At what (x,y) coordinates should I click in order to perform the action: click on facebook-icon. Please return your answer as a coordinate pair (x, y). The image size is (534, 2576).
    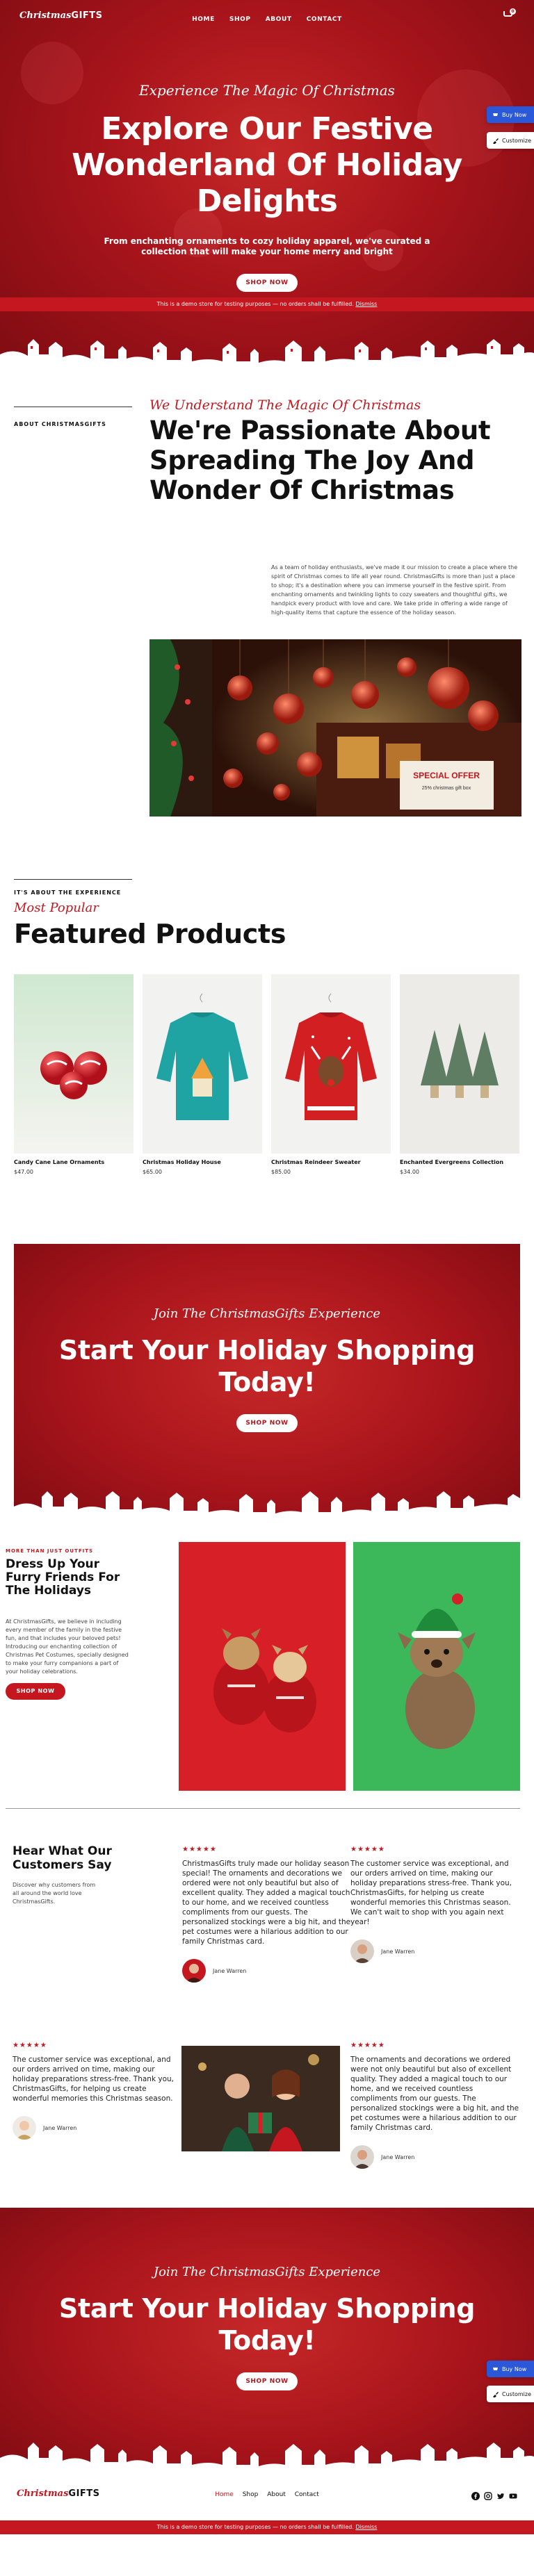
    Looking at the image, I should click on (475, 2495).